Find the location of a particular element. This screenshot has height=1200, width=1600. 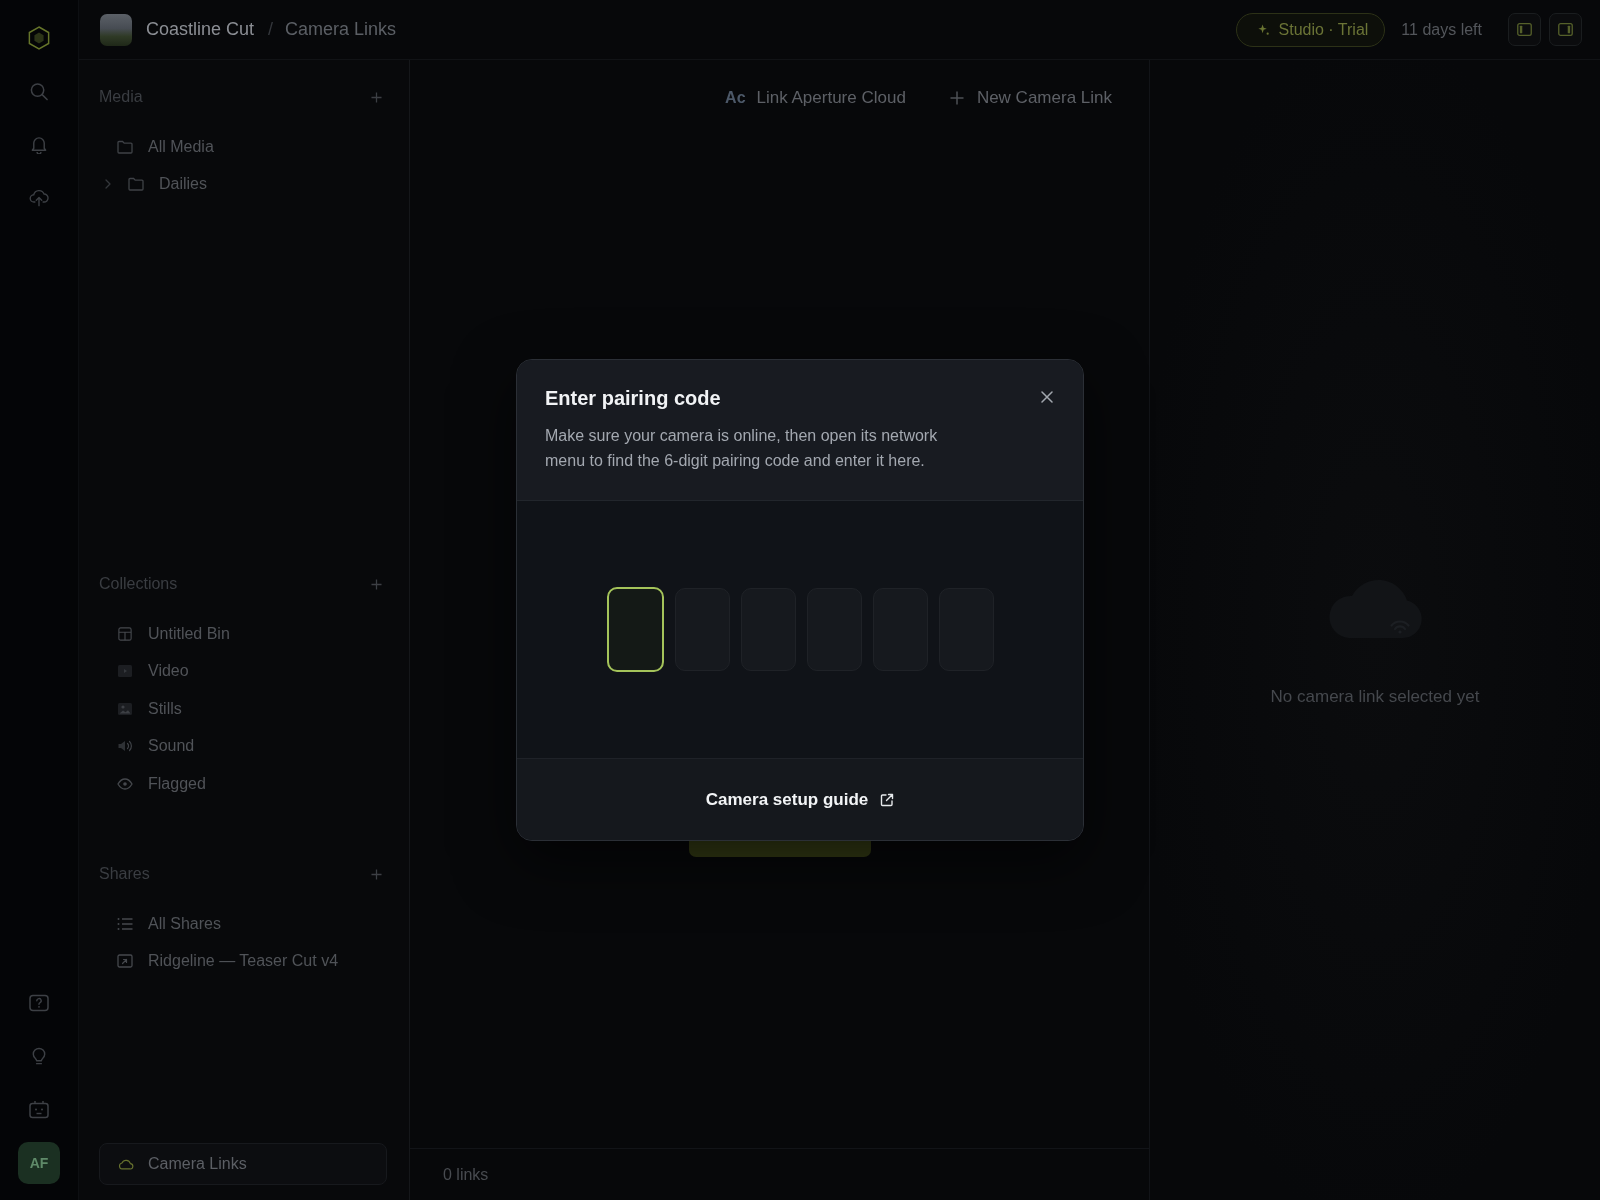

sidebar-item: Ridgeline — Teaser Cut v4 is located at coordinates (243, 961).